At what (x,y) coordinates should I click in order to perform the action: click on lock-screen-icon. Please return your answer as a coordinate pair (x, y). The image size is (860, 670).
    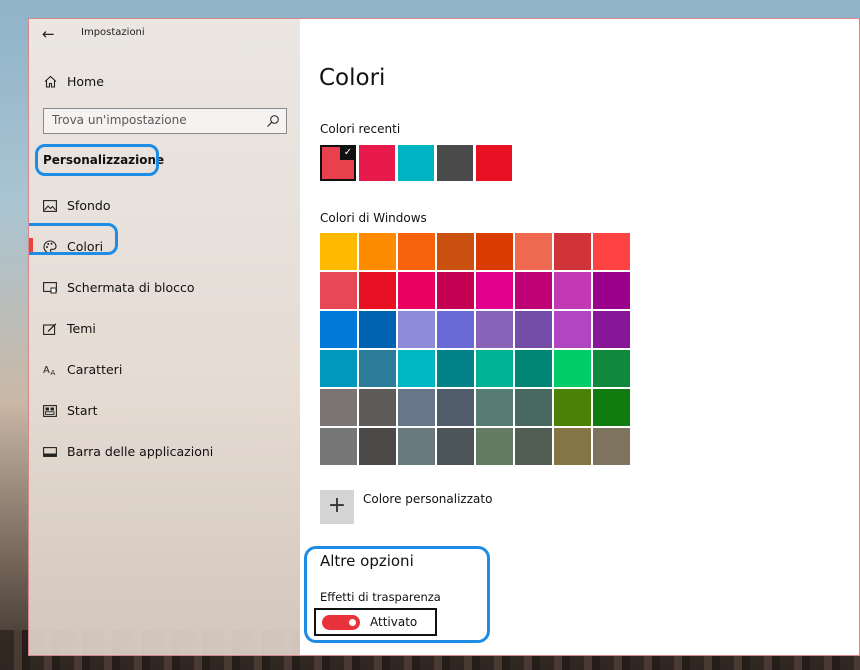
    Looking at the image, I should click on (50, 287).